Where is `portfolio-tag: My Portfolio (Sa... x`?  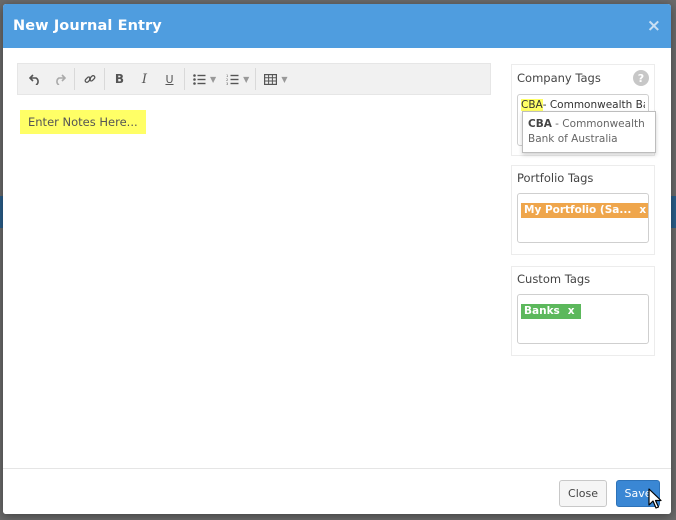
portfolio-tag: My Portfolio (Sa... x is located at coordinates (584, 210).